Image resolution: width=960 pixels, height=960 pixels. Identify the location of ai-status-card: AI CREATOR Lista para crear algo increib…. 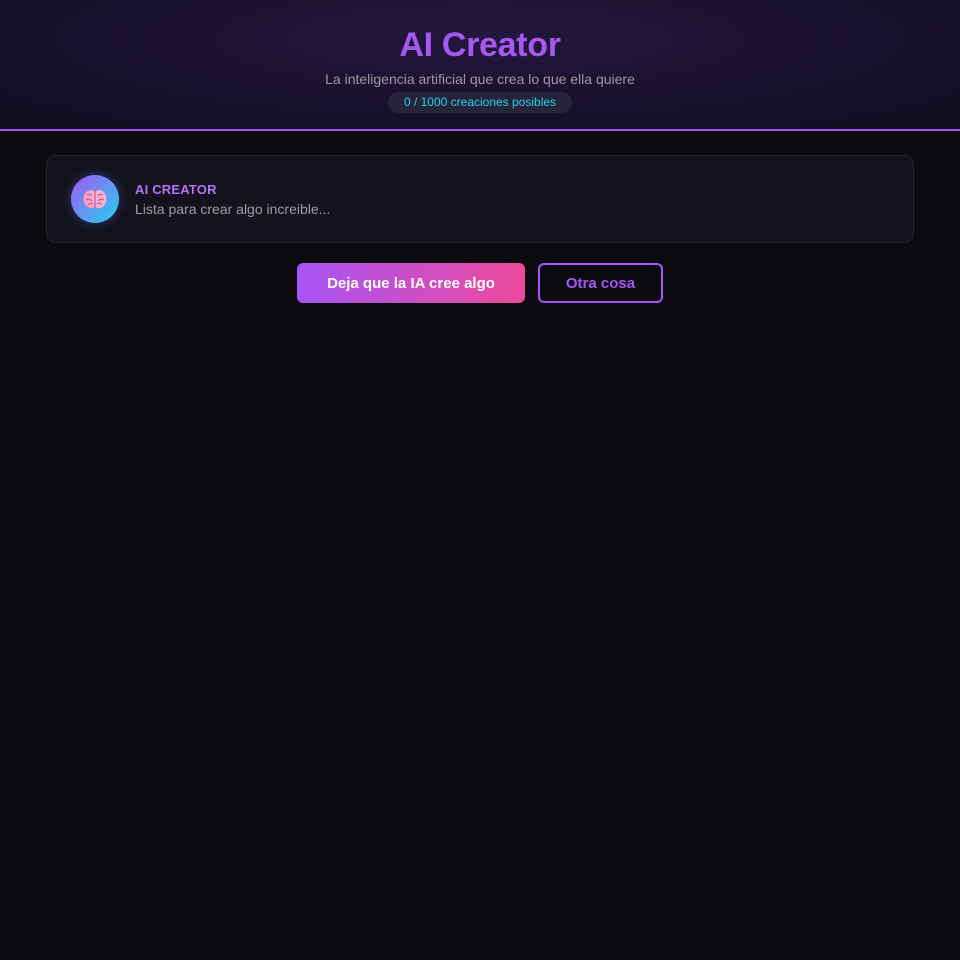
(480, 199).